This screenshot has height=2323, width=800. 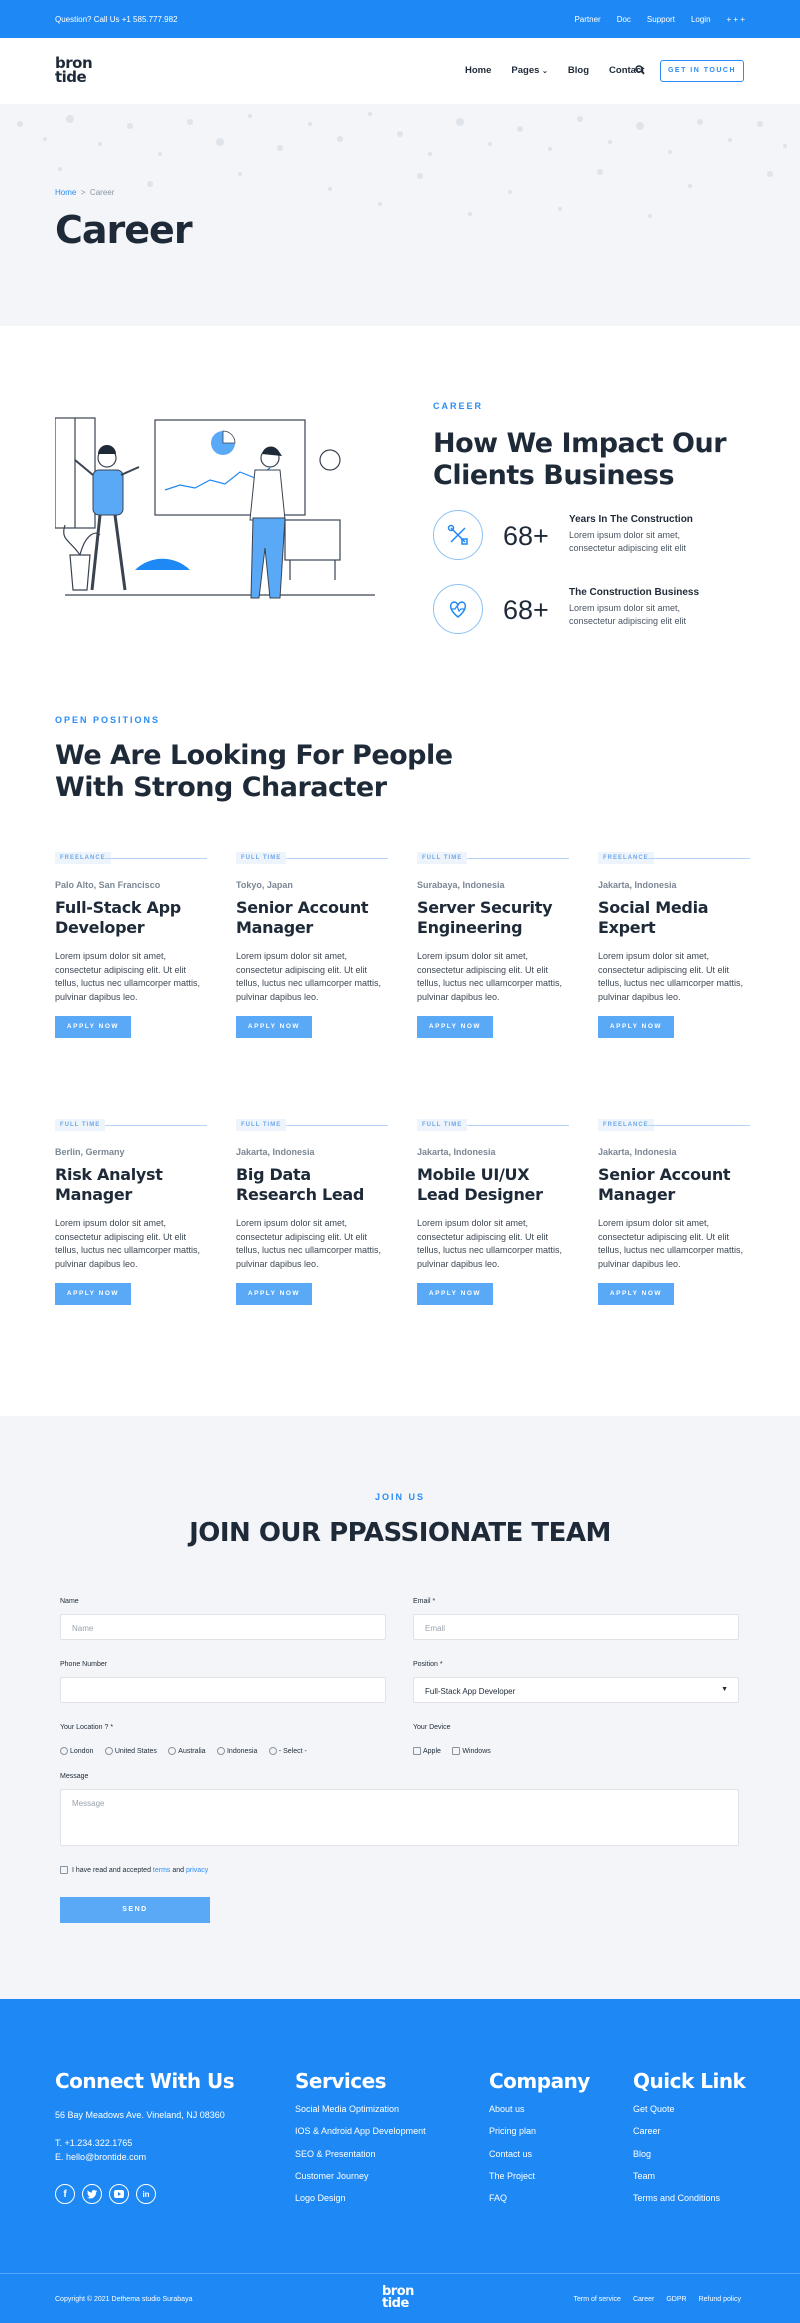 I want to click on get-in-touch-button: GET IN TOUCH, so click(x=702, y=71).